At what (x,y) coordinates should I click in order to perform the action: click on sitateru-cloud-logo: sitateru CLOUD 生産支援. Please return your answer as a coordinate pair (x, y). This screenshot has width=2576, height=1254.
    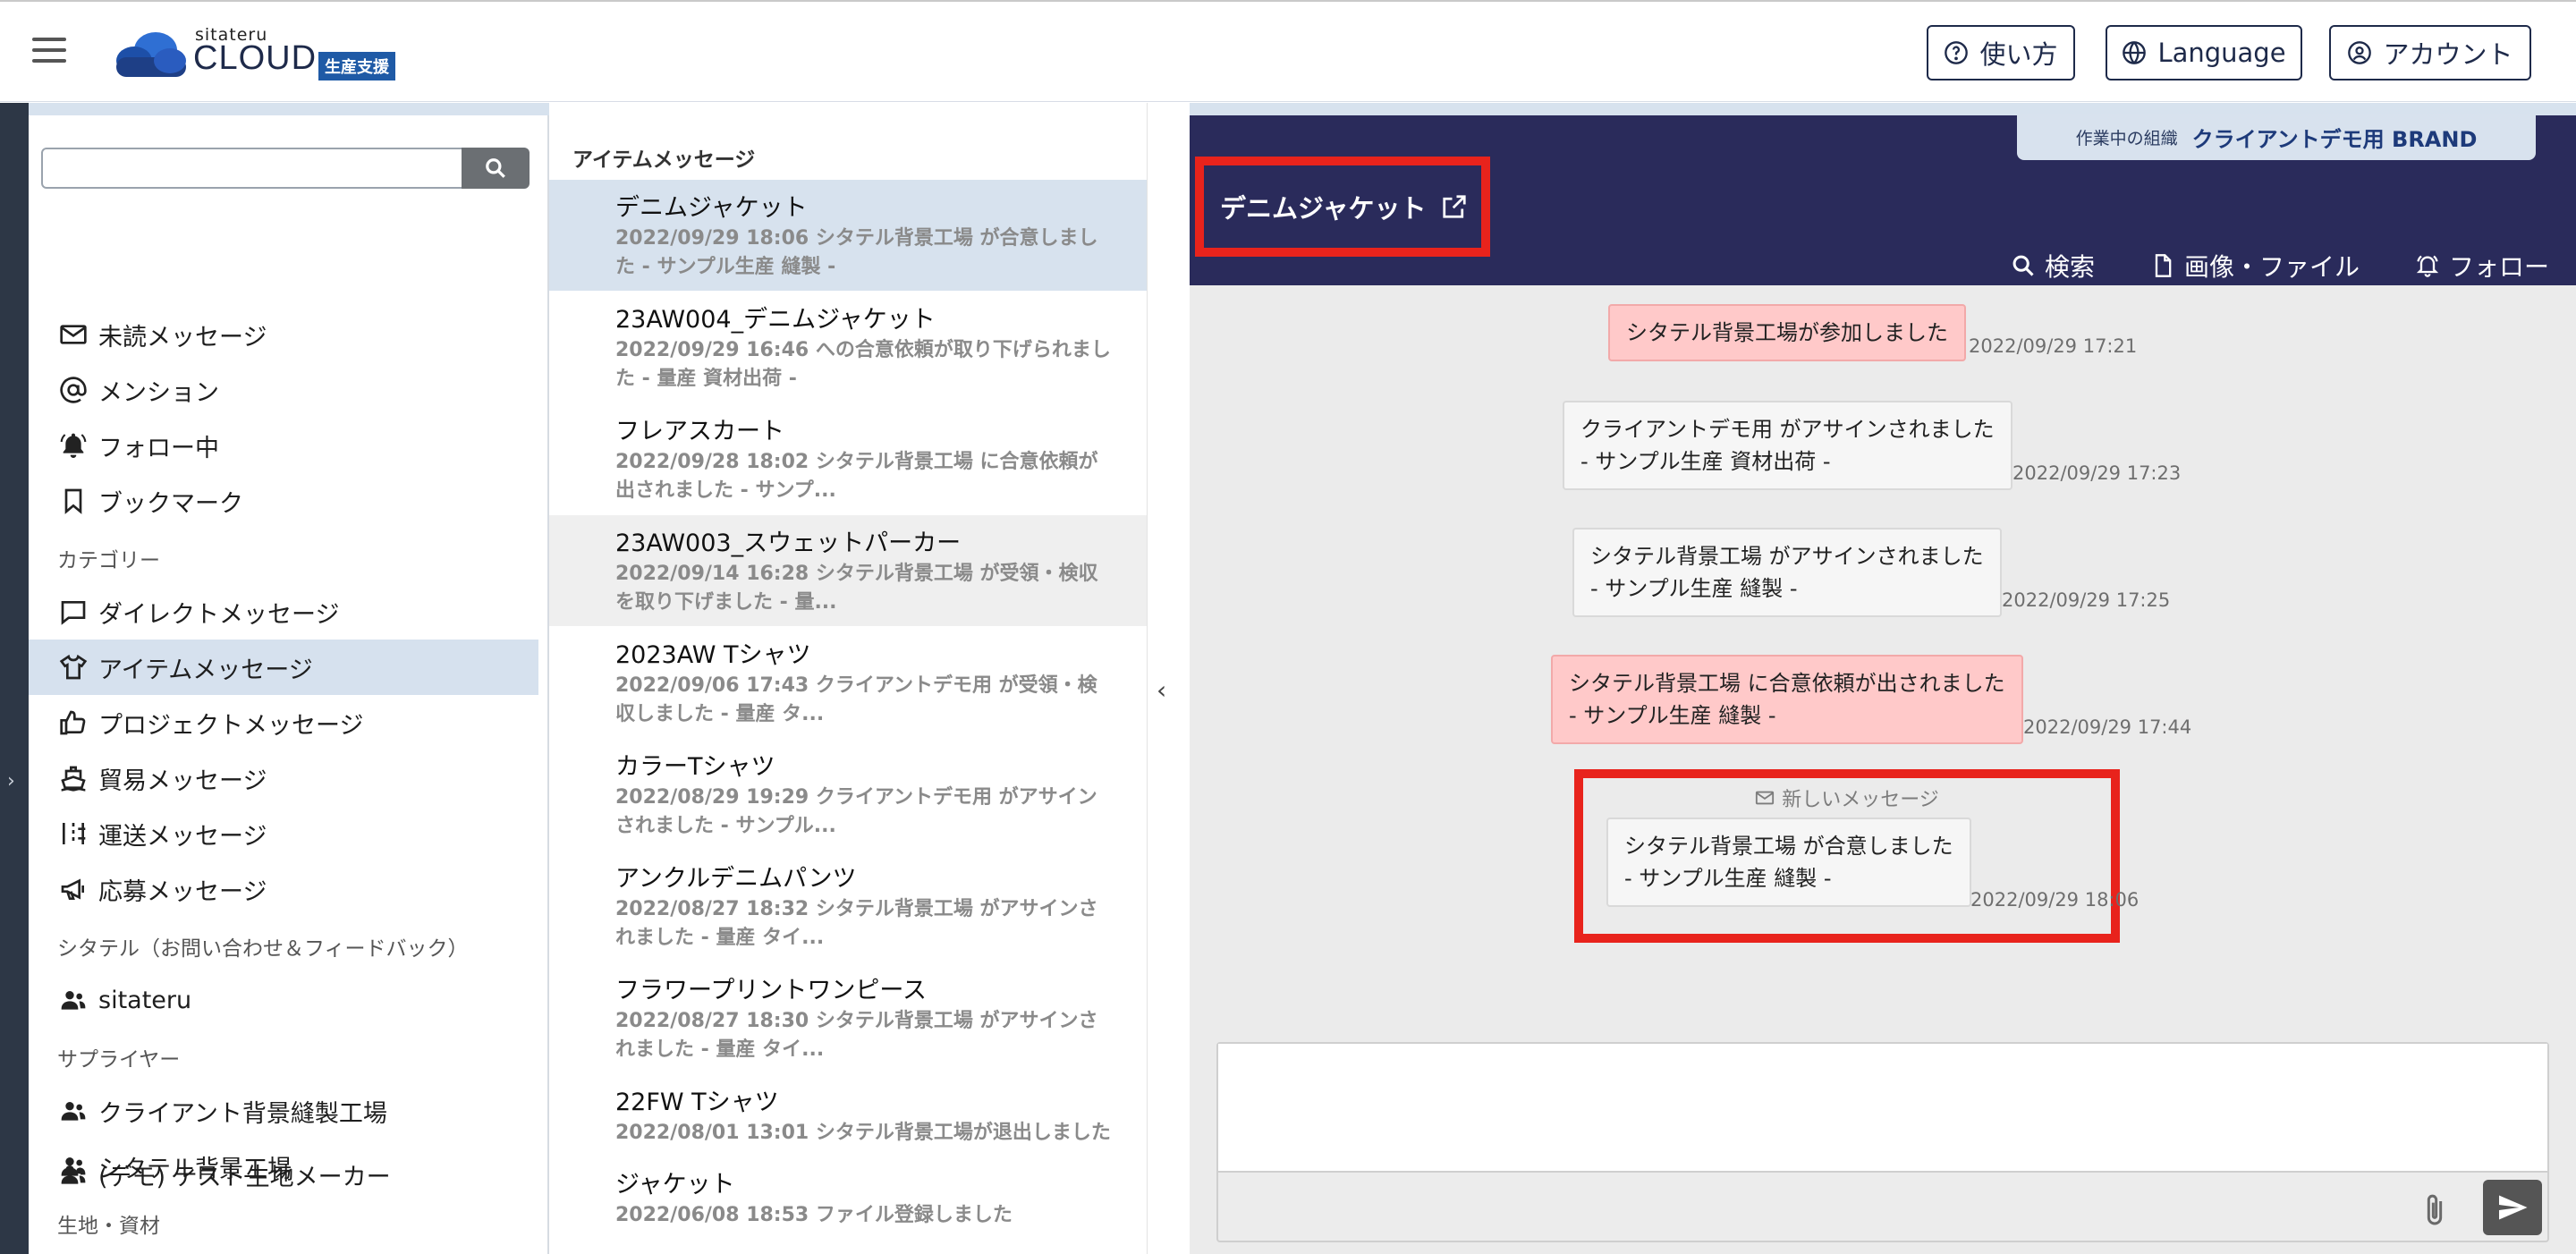
    Looking at the image, I should click on (263, 52).